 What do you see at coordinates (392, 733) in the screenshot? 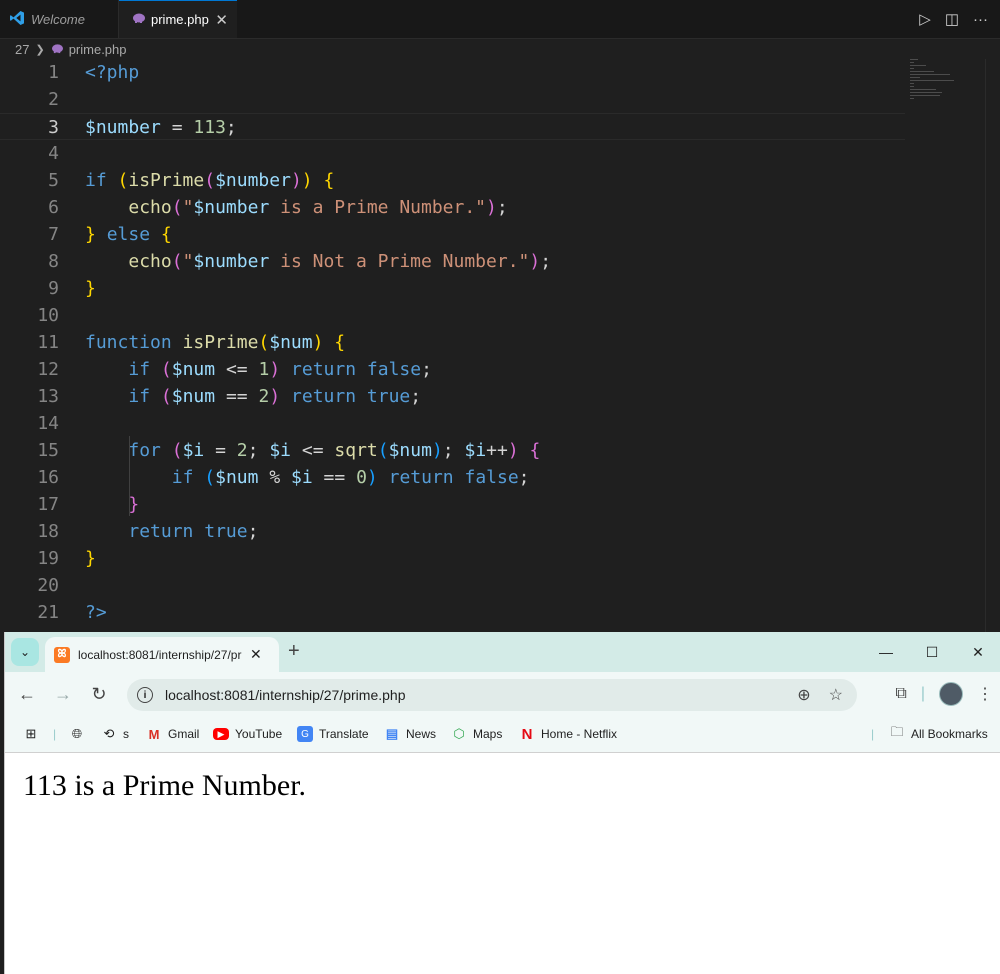
I see `news-icon: ▤` at bounding box center [392, 733].